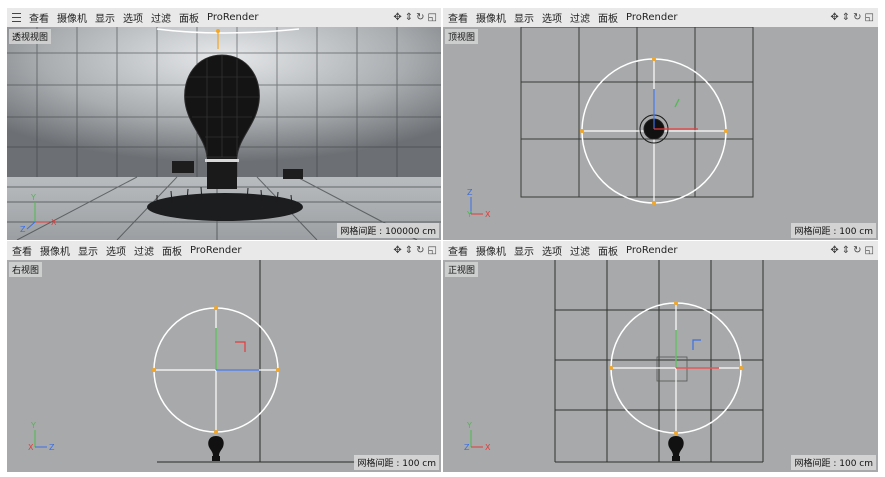 The image size is (885, 477). Describe the element at coordinates (30, 36) in the screenshot. I see `viewport-label: 透视视图` at that location.